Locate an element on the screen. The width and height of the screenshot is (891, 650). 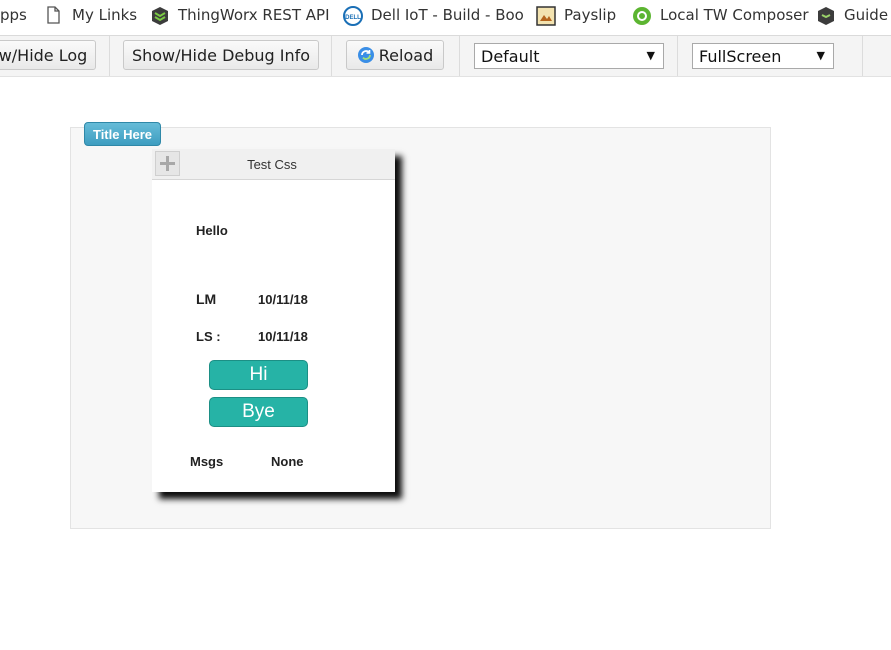
bookmark-label: Local TW Composer is located at coordinates (734, 15).